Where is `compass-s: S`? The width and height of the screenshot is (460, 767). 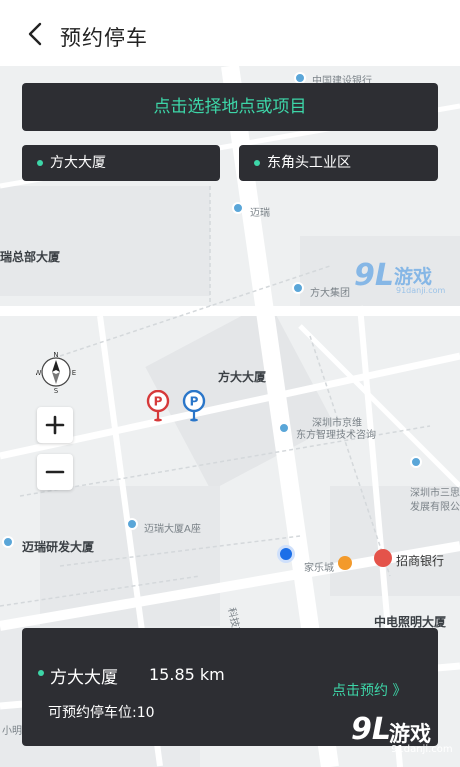
compass-s: S is located at coordinates (56, 390).